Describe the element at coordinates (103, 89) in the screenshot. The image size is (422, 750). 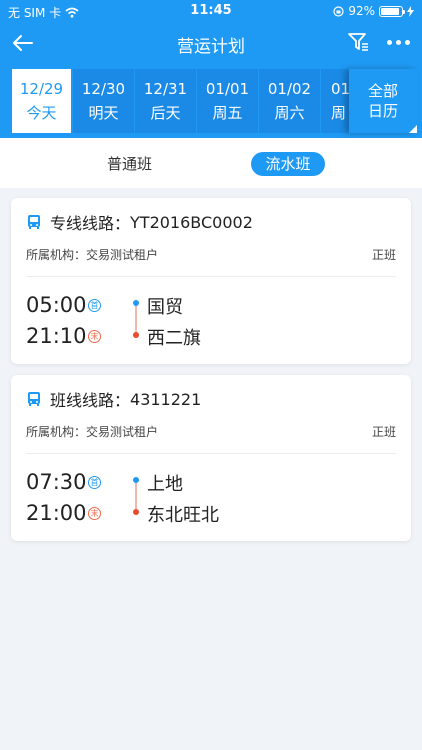
I see `date-label: 12/30` at that location.